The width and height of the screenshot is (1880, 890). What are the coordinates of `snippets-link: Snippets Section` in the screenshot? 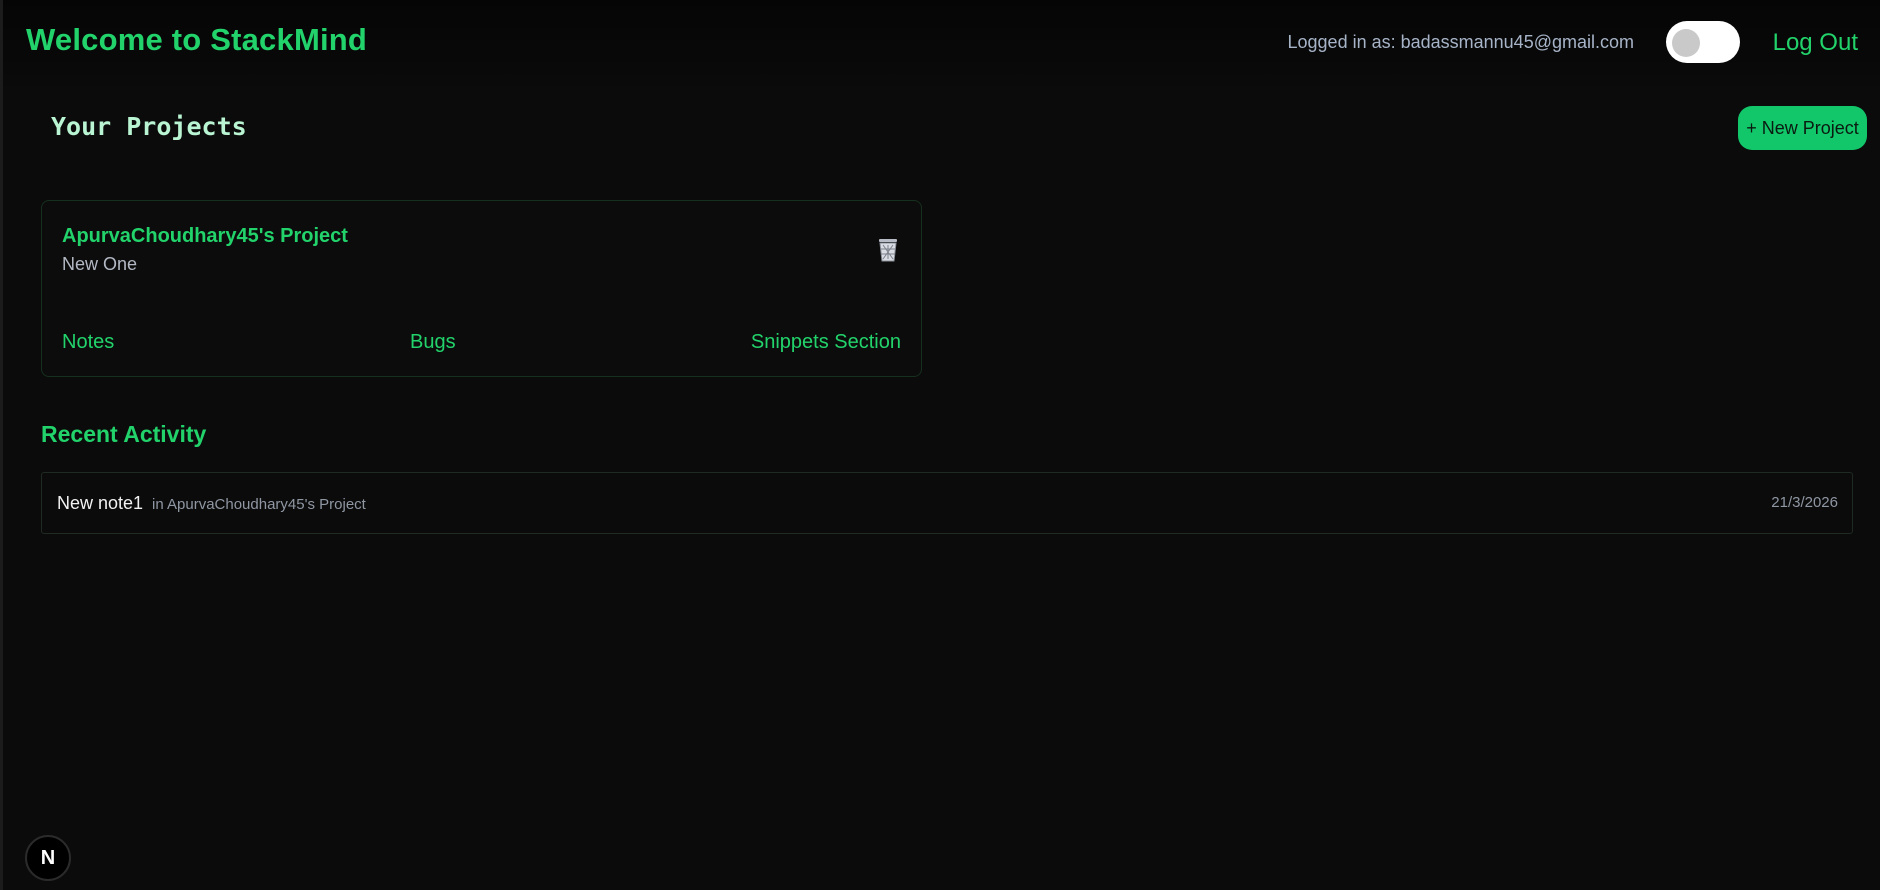 It's located at (826, 342).